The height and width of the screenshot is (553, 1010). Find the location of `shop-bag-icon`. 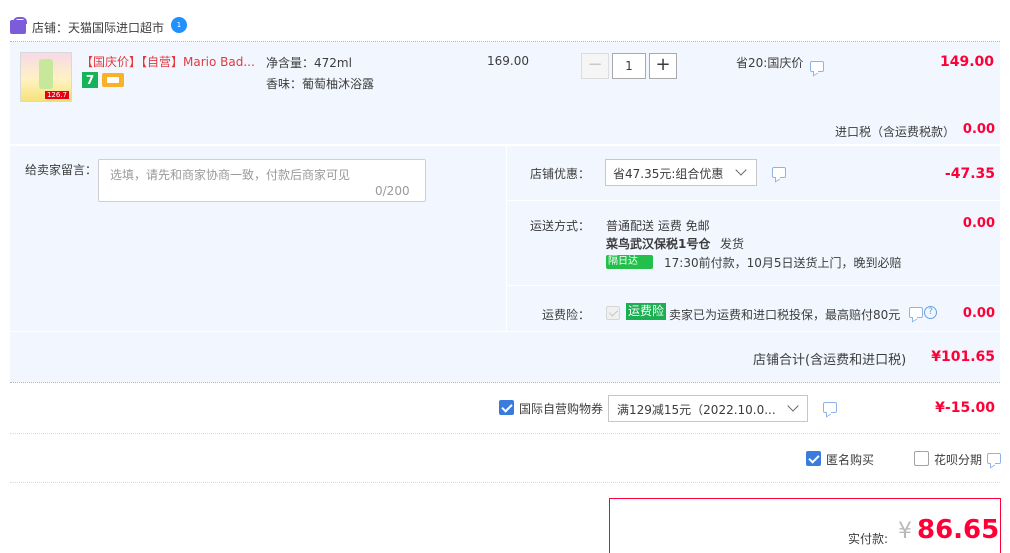

shop-bag-icon is located at coordinates (18, 25).